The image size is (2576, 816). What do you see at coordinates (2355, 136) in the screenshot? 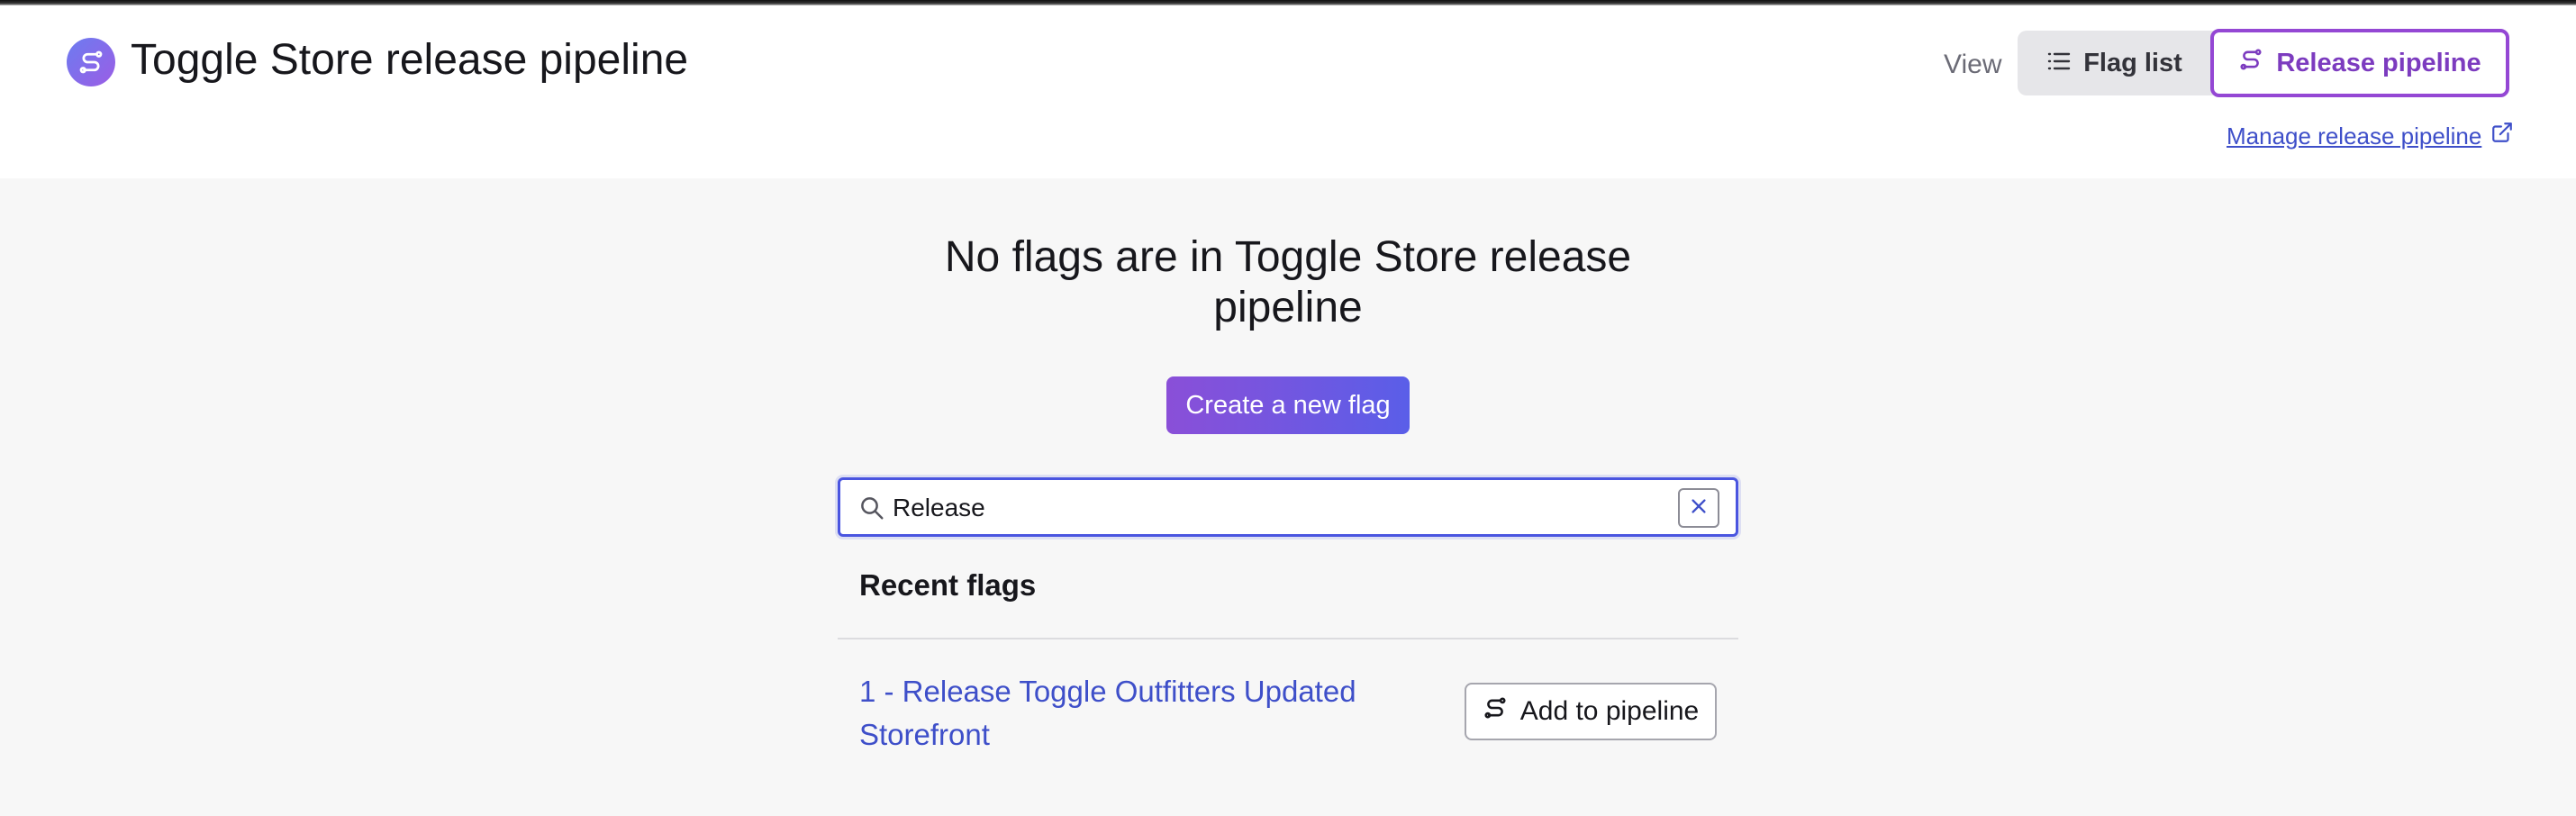
I see `manage-release-pipeline-label: Manage release pipeline` at bounding box center [2355, 136].